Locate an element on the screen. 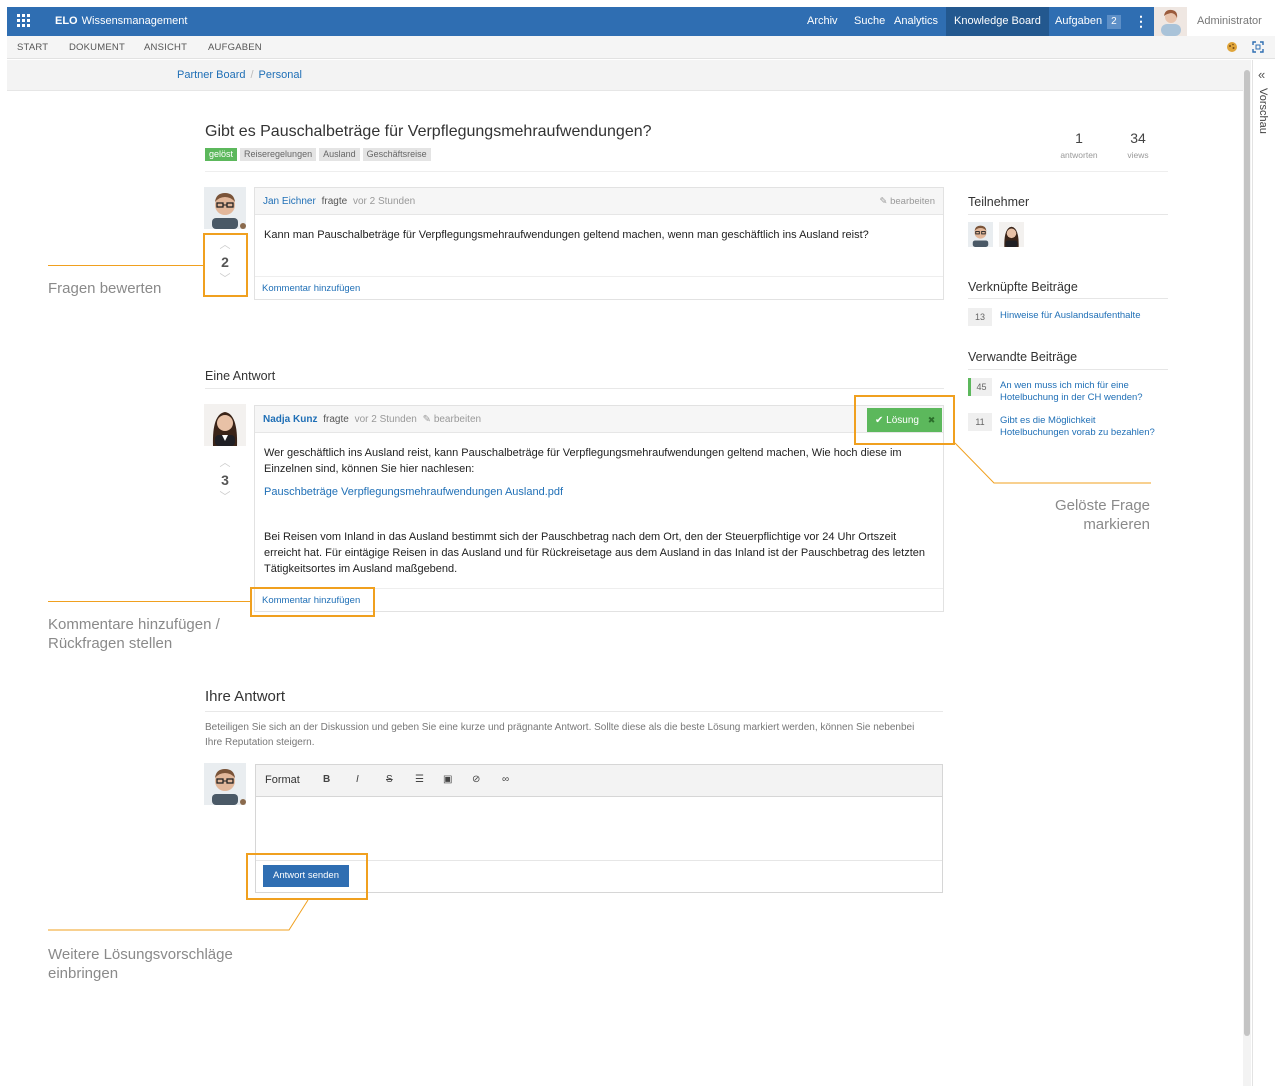 The height and width of the screenshot is (1086, 1275). upvote-icon: ︿ is located at coordinates (225, 463).